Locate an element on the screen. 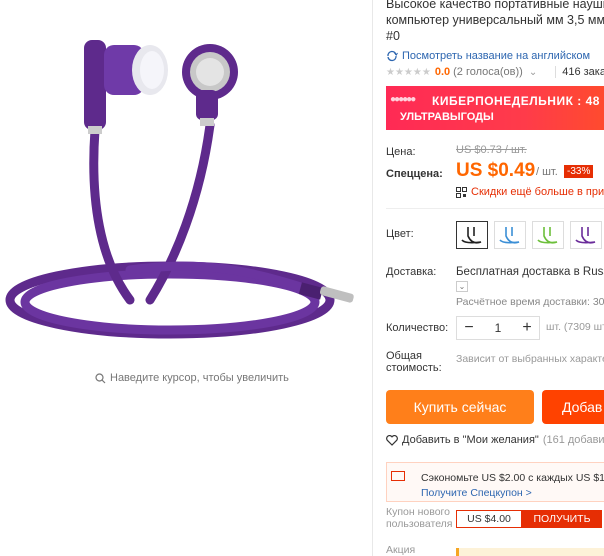 The width and height of the screenshot is (604, 556). view-english-title-link: Посмотреть название на английском is located at coordinates (488, 56).